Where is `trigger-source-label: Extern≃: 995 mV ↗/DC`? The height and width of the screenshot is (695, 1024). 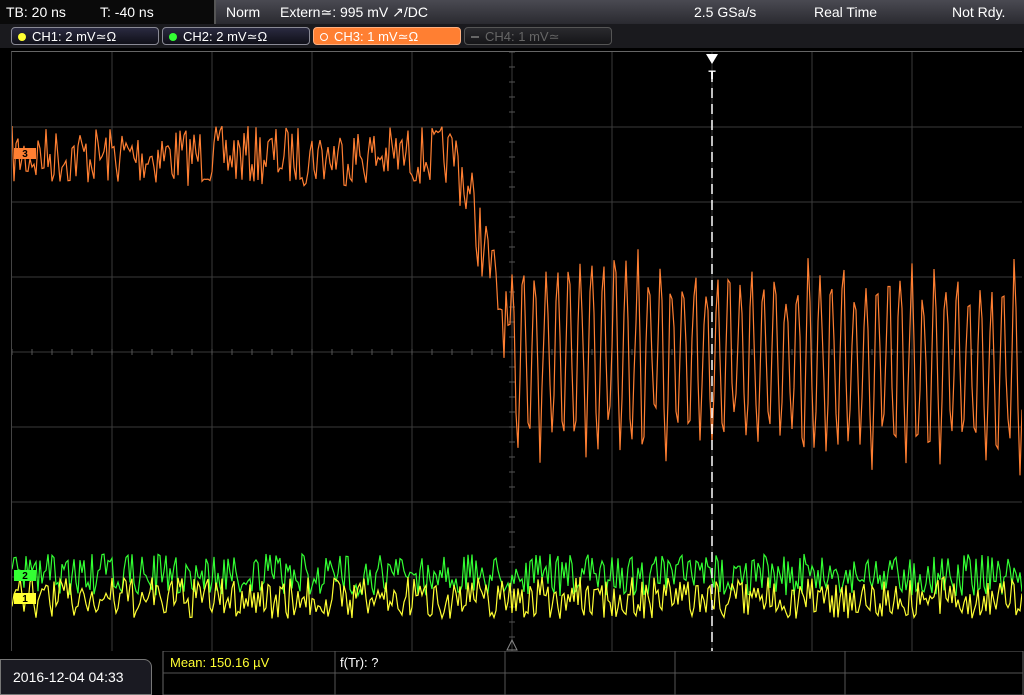 trigger-source-label: Extern≃: 995 mV ↗/DC is located at coordinates (354, 12).